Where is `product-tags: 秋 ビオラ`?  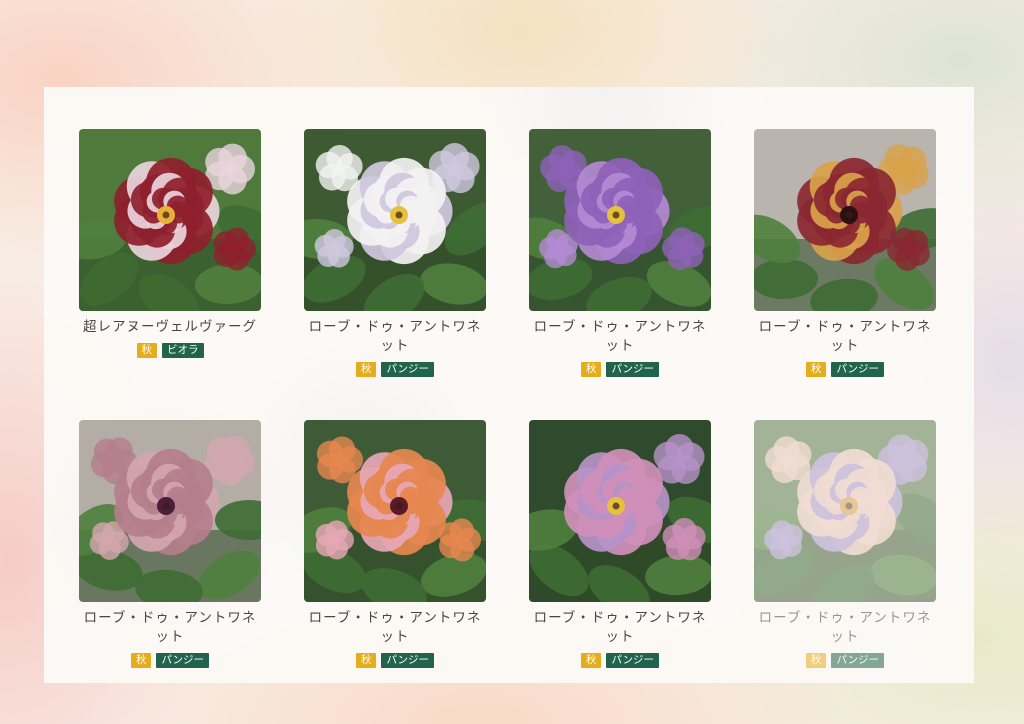 product-tags: 秋 ビオラ is located at coordinates (170, 350).